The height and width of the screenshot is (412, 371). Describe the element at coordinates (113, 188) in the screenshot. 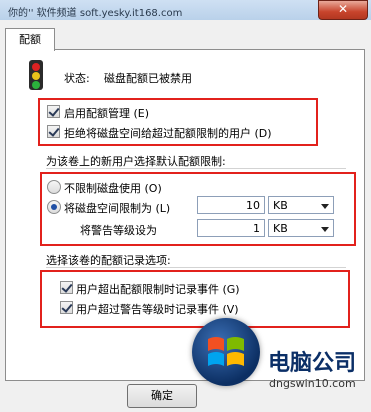

I see `no-limit-label: 不限制磁盘使用 (O)` at that location.